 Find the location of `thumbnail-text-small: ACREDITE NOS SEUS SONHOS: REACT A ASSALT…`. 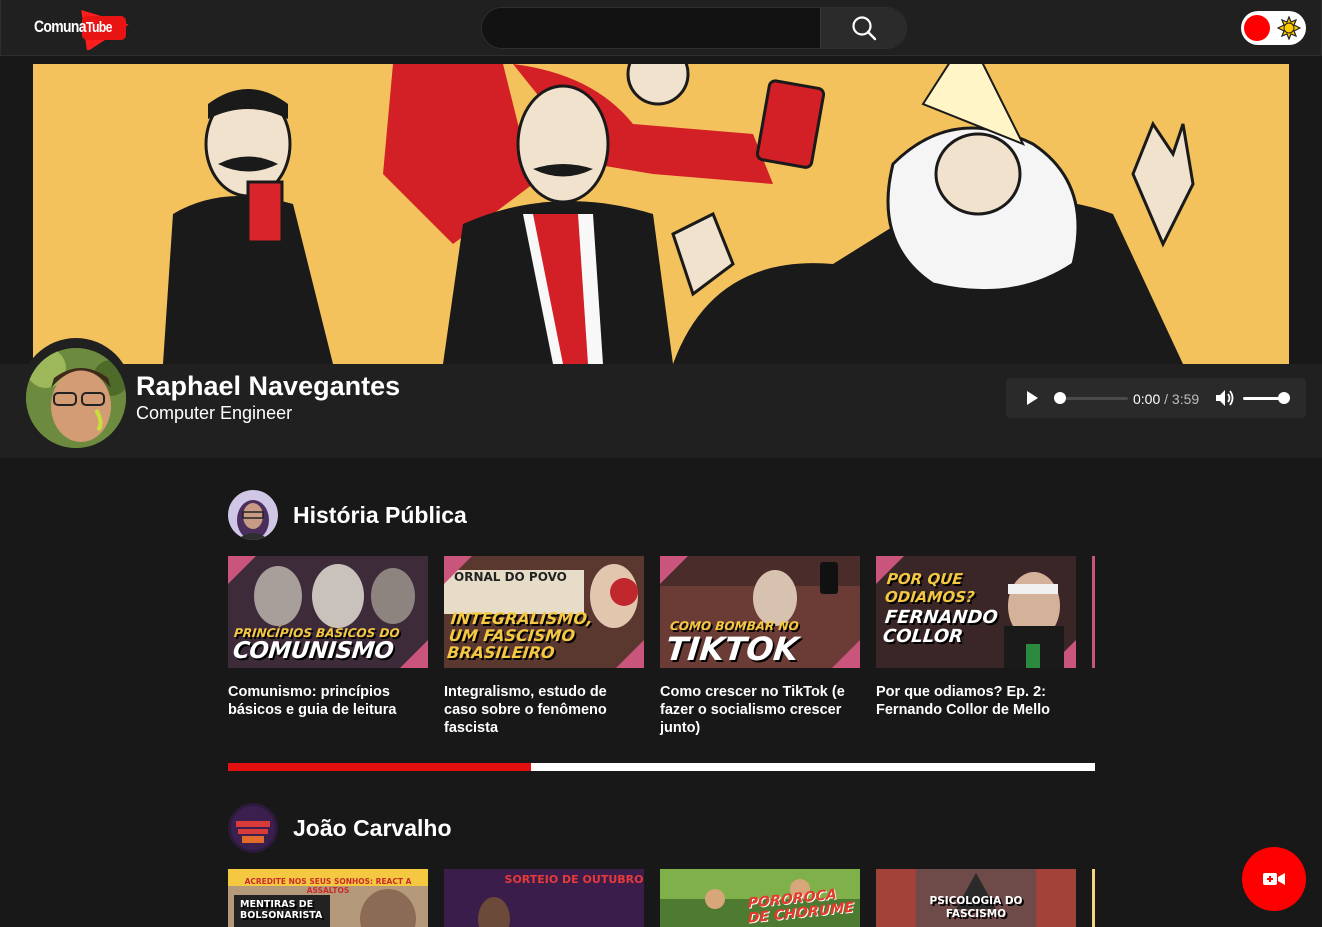

thumbnail-text-small: ACREDITE NOS SEUS SONHOS: REACT A ASSALT… is located at coordinates (328, 886).